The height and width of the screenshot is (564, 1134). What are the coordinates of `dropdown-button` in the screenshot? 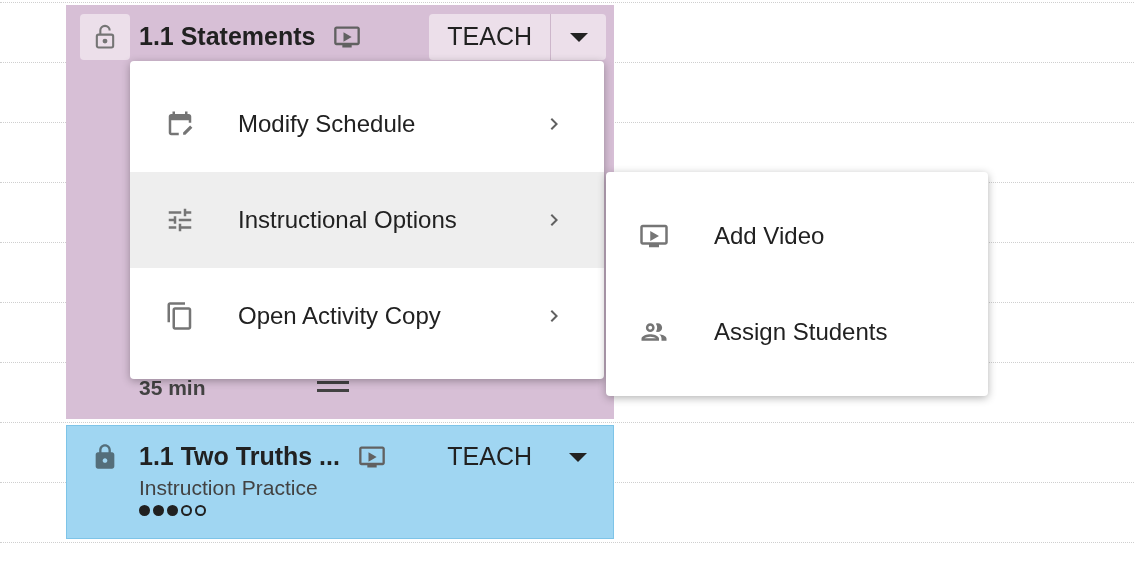 It's located at (578, 37).